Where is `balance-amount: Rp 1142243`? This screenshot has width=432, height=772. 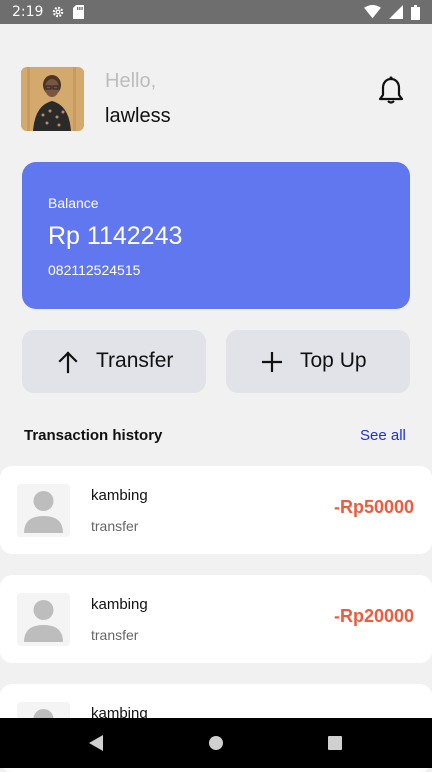 balance-amount: Rp 1142243 is located at coordinates (115, 236).